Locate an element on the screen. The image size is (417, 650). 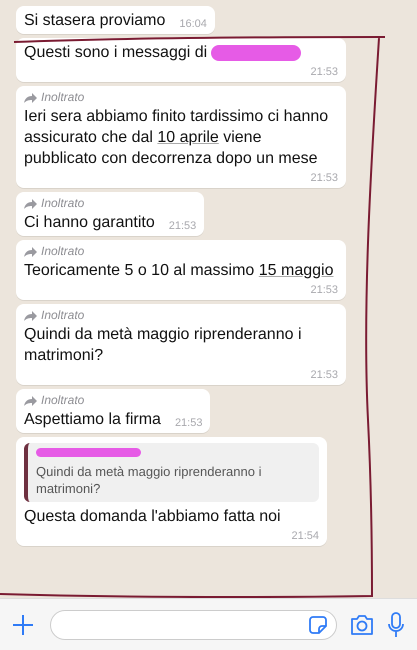
message-text: Ieri sera abbiamo finito tardissimo ci hanno assicurato che dal 10 aprile viene pubblicato con decorrenza dopo un mese is located at coordinates (177, 138).